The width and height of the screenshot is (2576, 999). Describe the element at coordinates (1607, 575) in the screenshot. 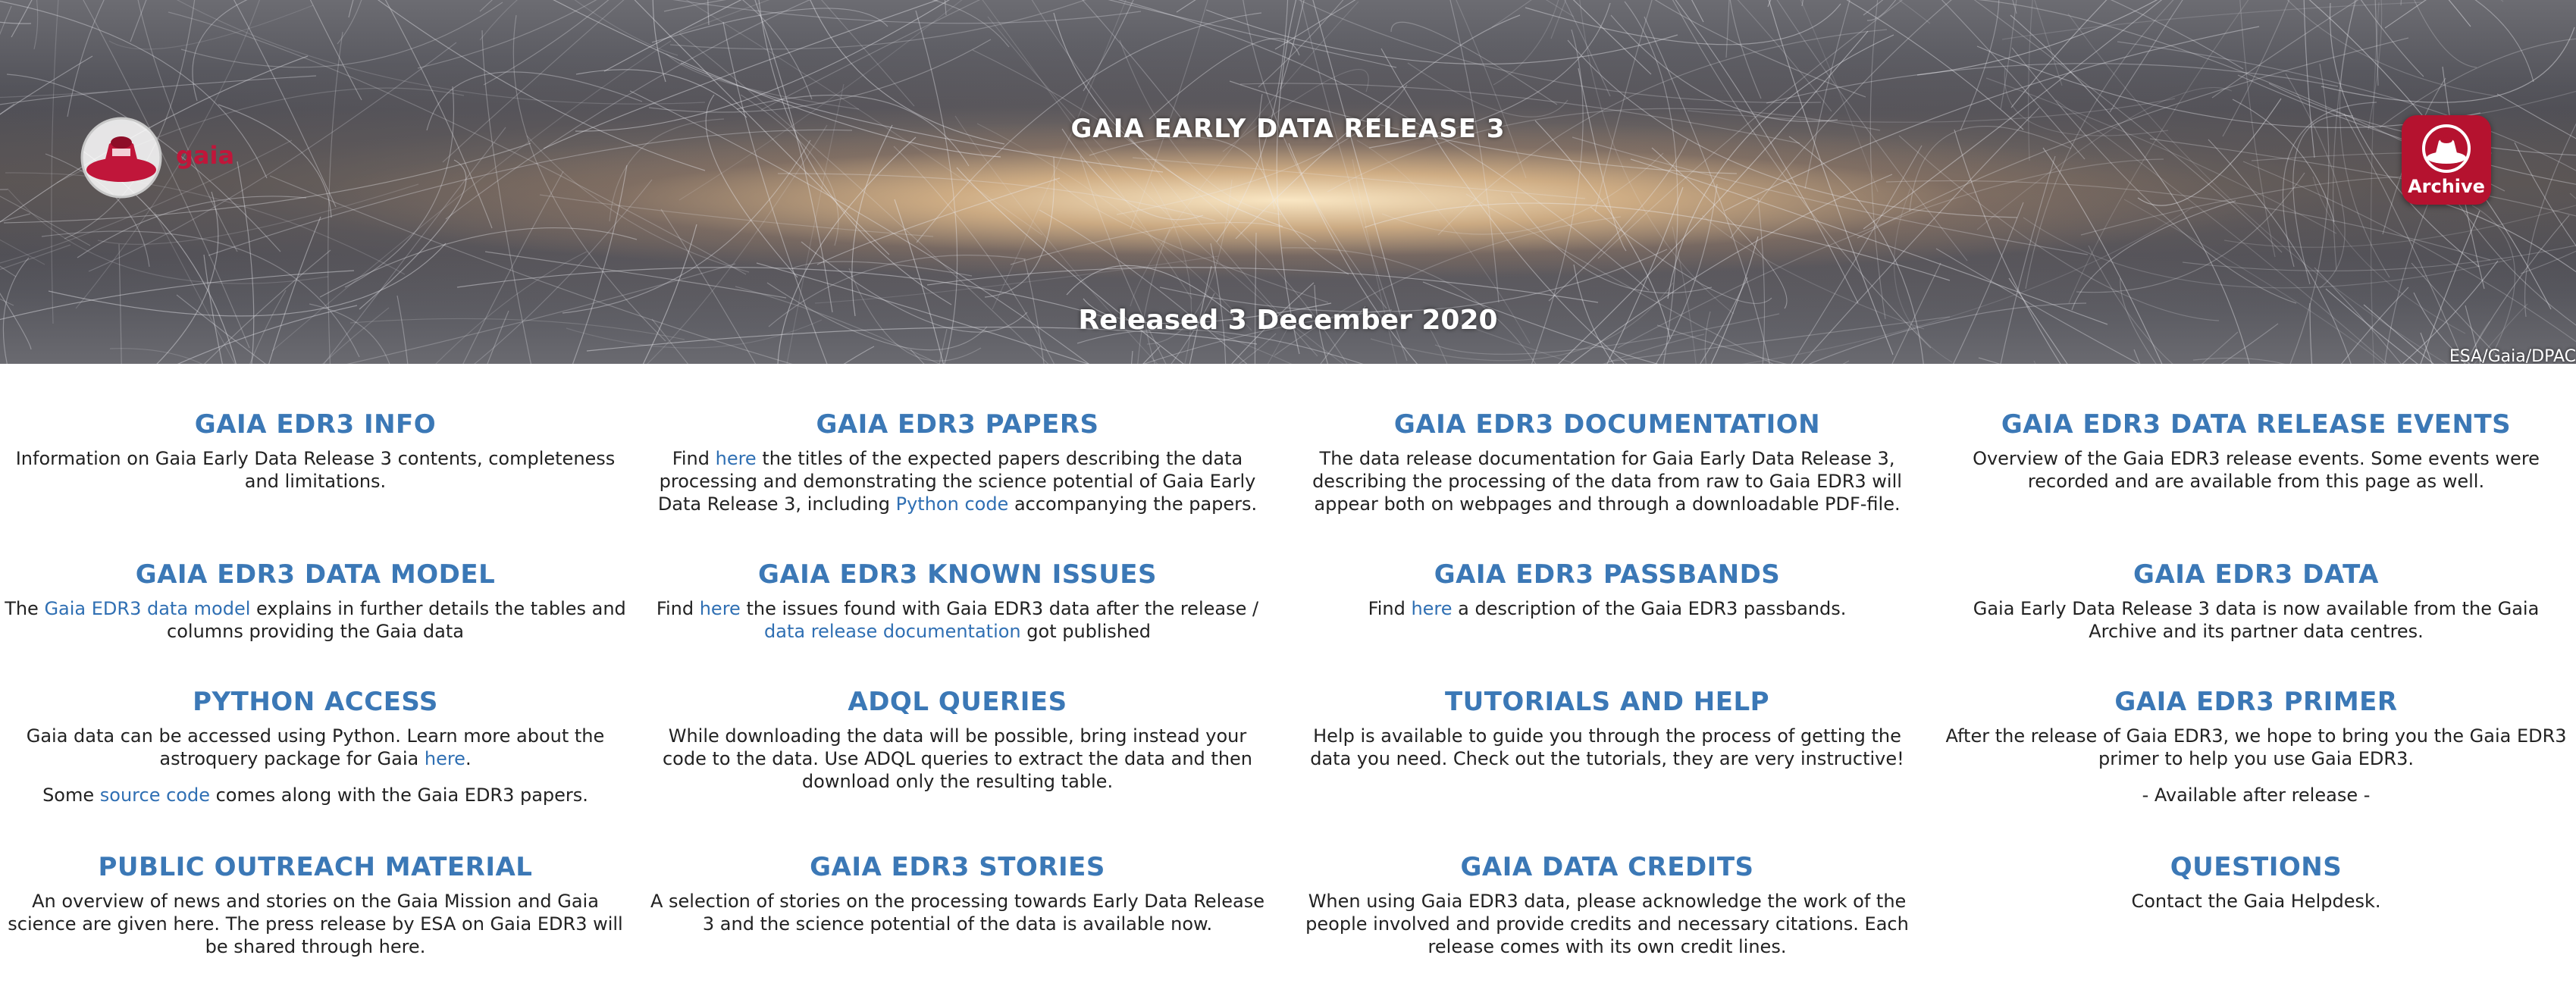

I see `tile-title: GAIA EDR3 PASSBANDS` at that location.